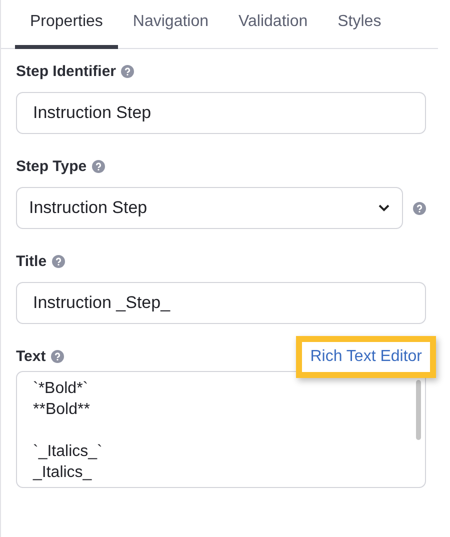 This screenshot has height=537, width=450. I want to click on text-field: Instruction Step, so click(221, 113).